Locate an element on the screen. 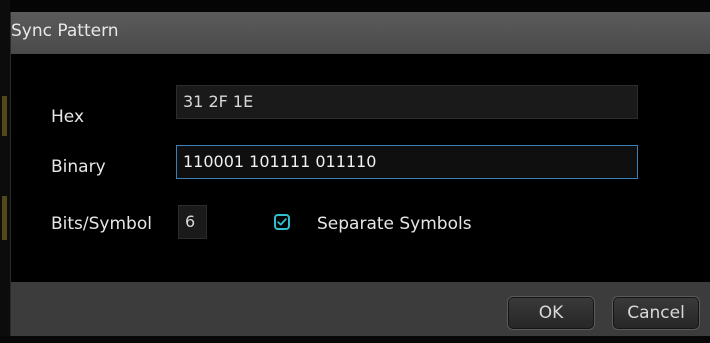 This screenshot has width=710, height=343. bits-per-symbol-field: 6 is located at coordinates (192, 222).